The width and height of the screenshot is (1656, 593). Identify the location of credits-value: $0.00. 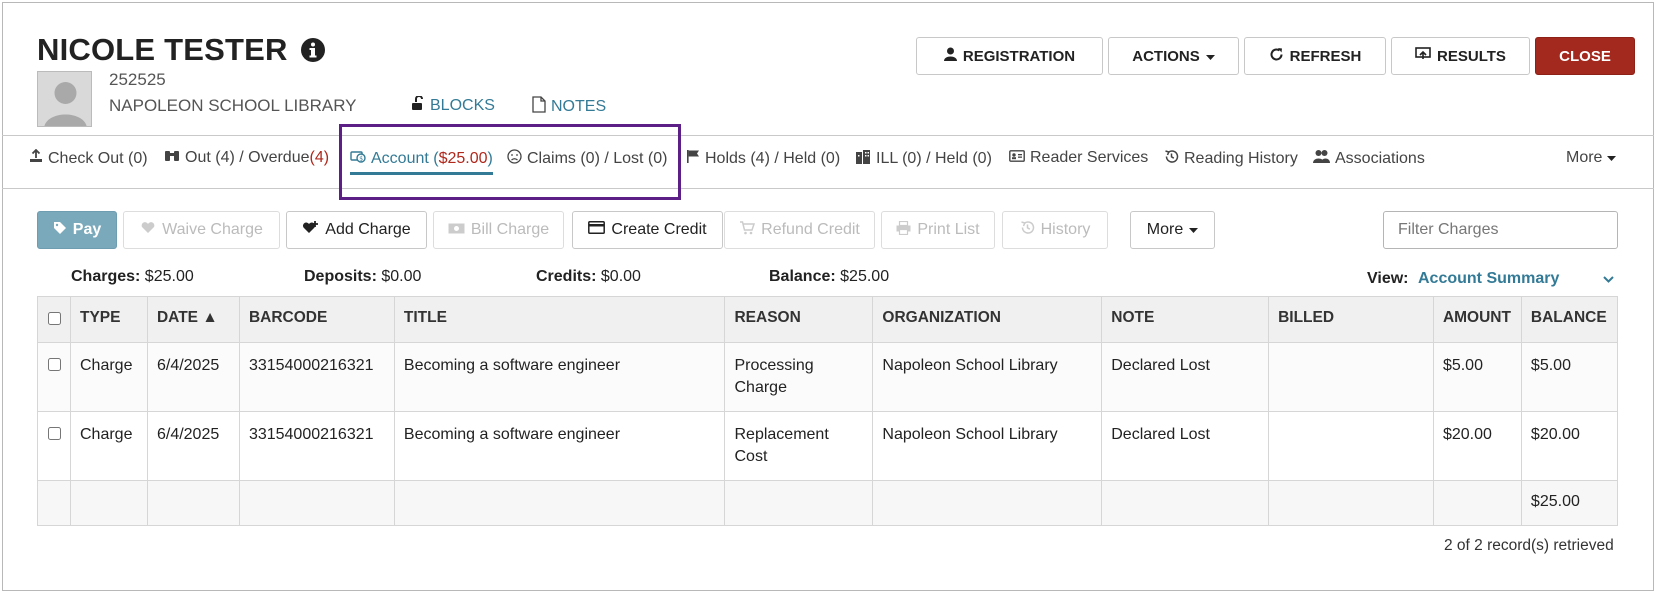
(618, 276).